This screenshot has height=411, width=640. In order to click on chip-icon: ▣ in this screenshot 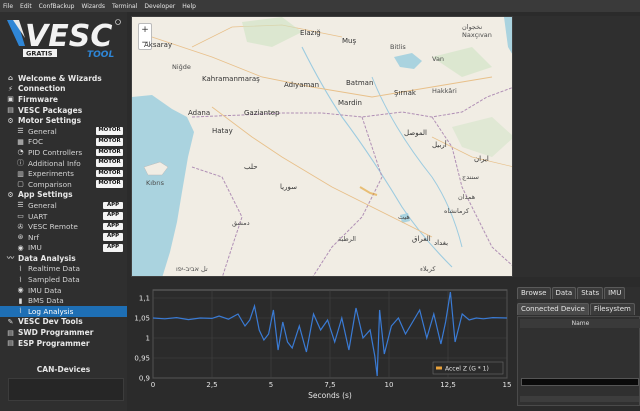, I will do `click(10, 99)`.